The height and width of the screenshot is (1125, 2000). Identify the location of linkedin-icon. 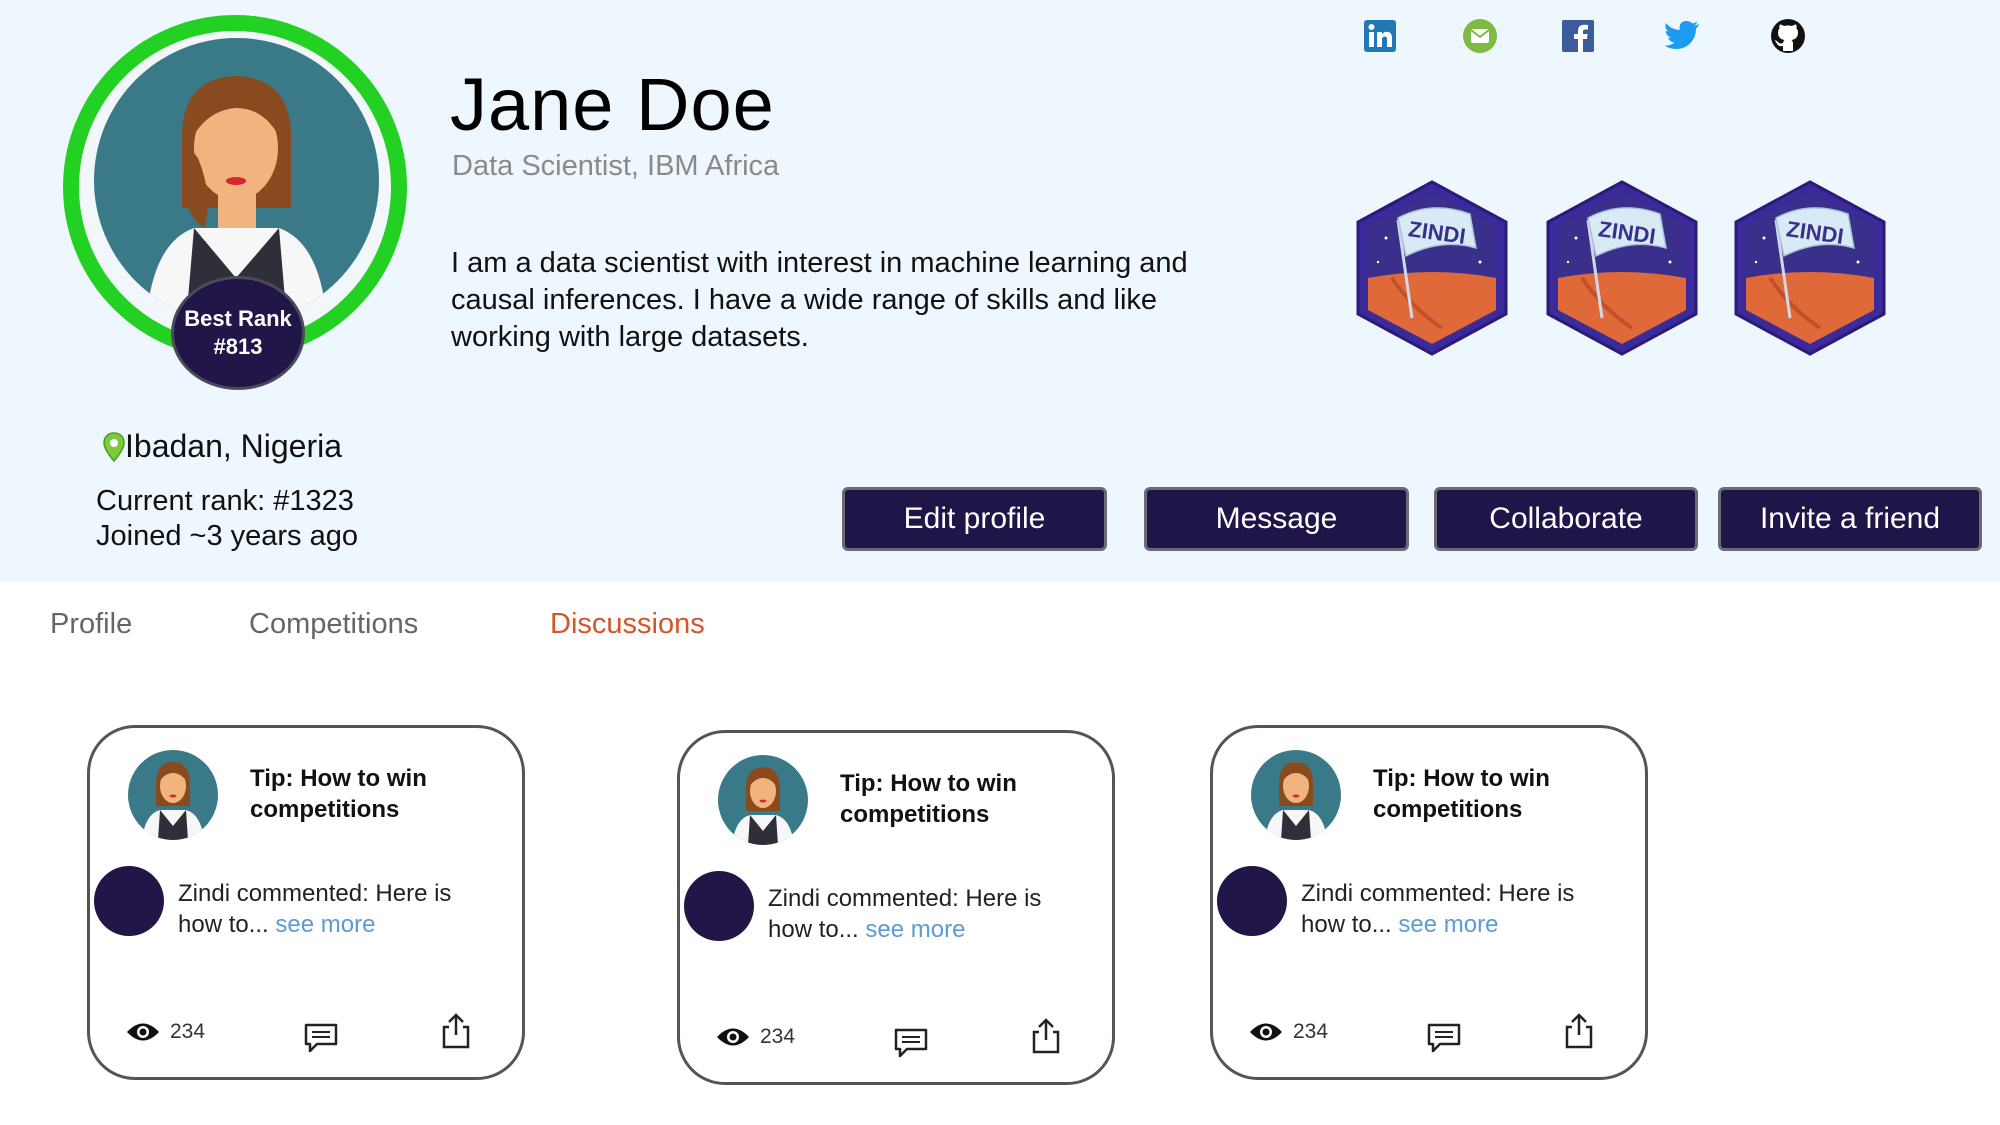
(1380, 36).